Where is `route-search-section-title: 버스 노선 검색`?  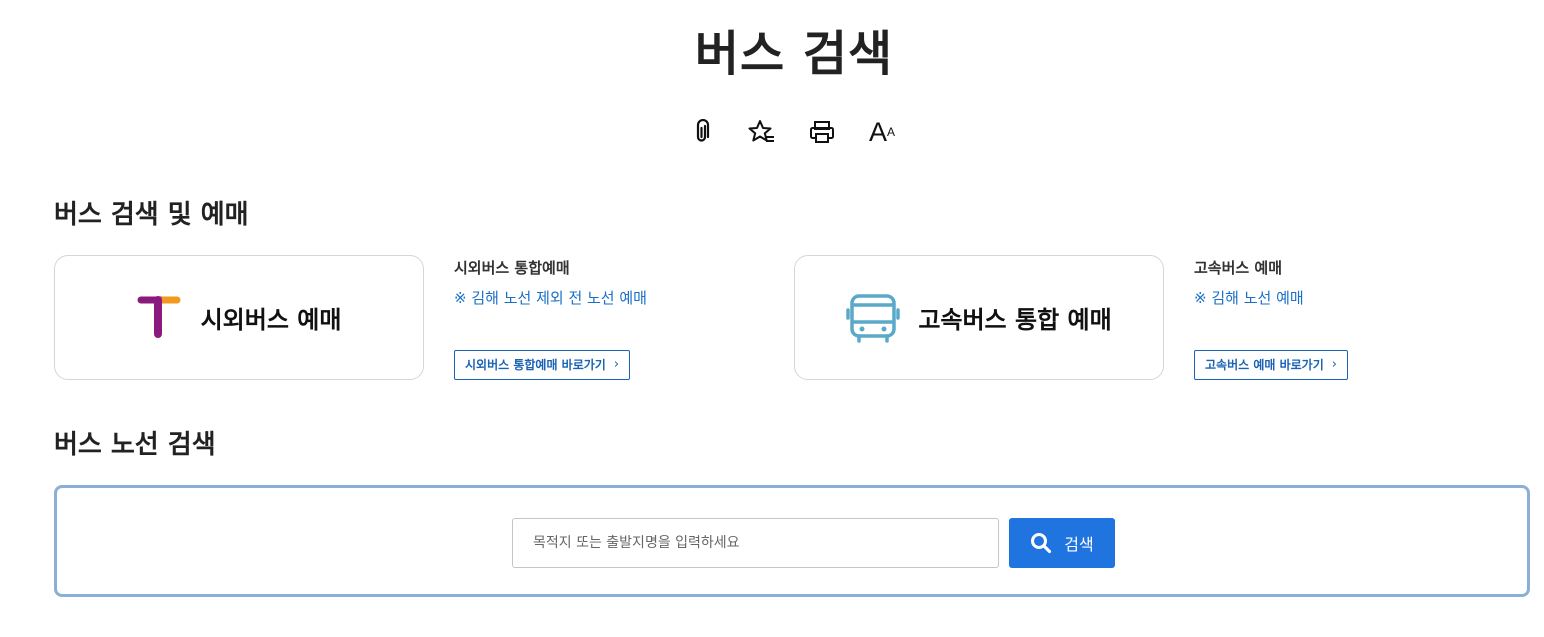 route-search-section-title: 버스 노선 검색 is located at coordinates (135, 445).